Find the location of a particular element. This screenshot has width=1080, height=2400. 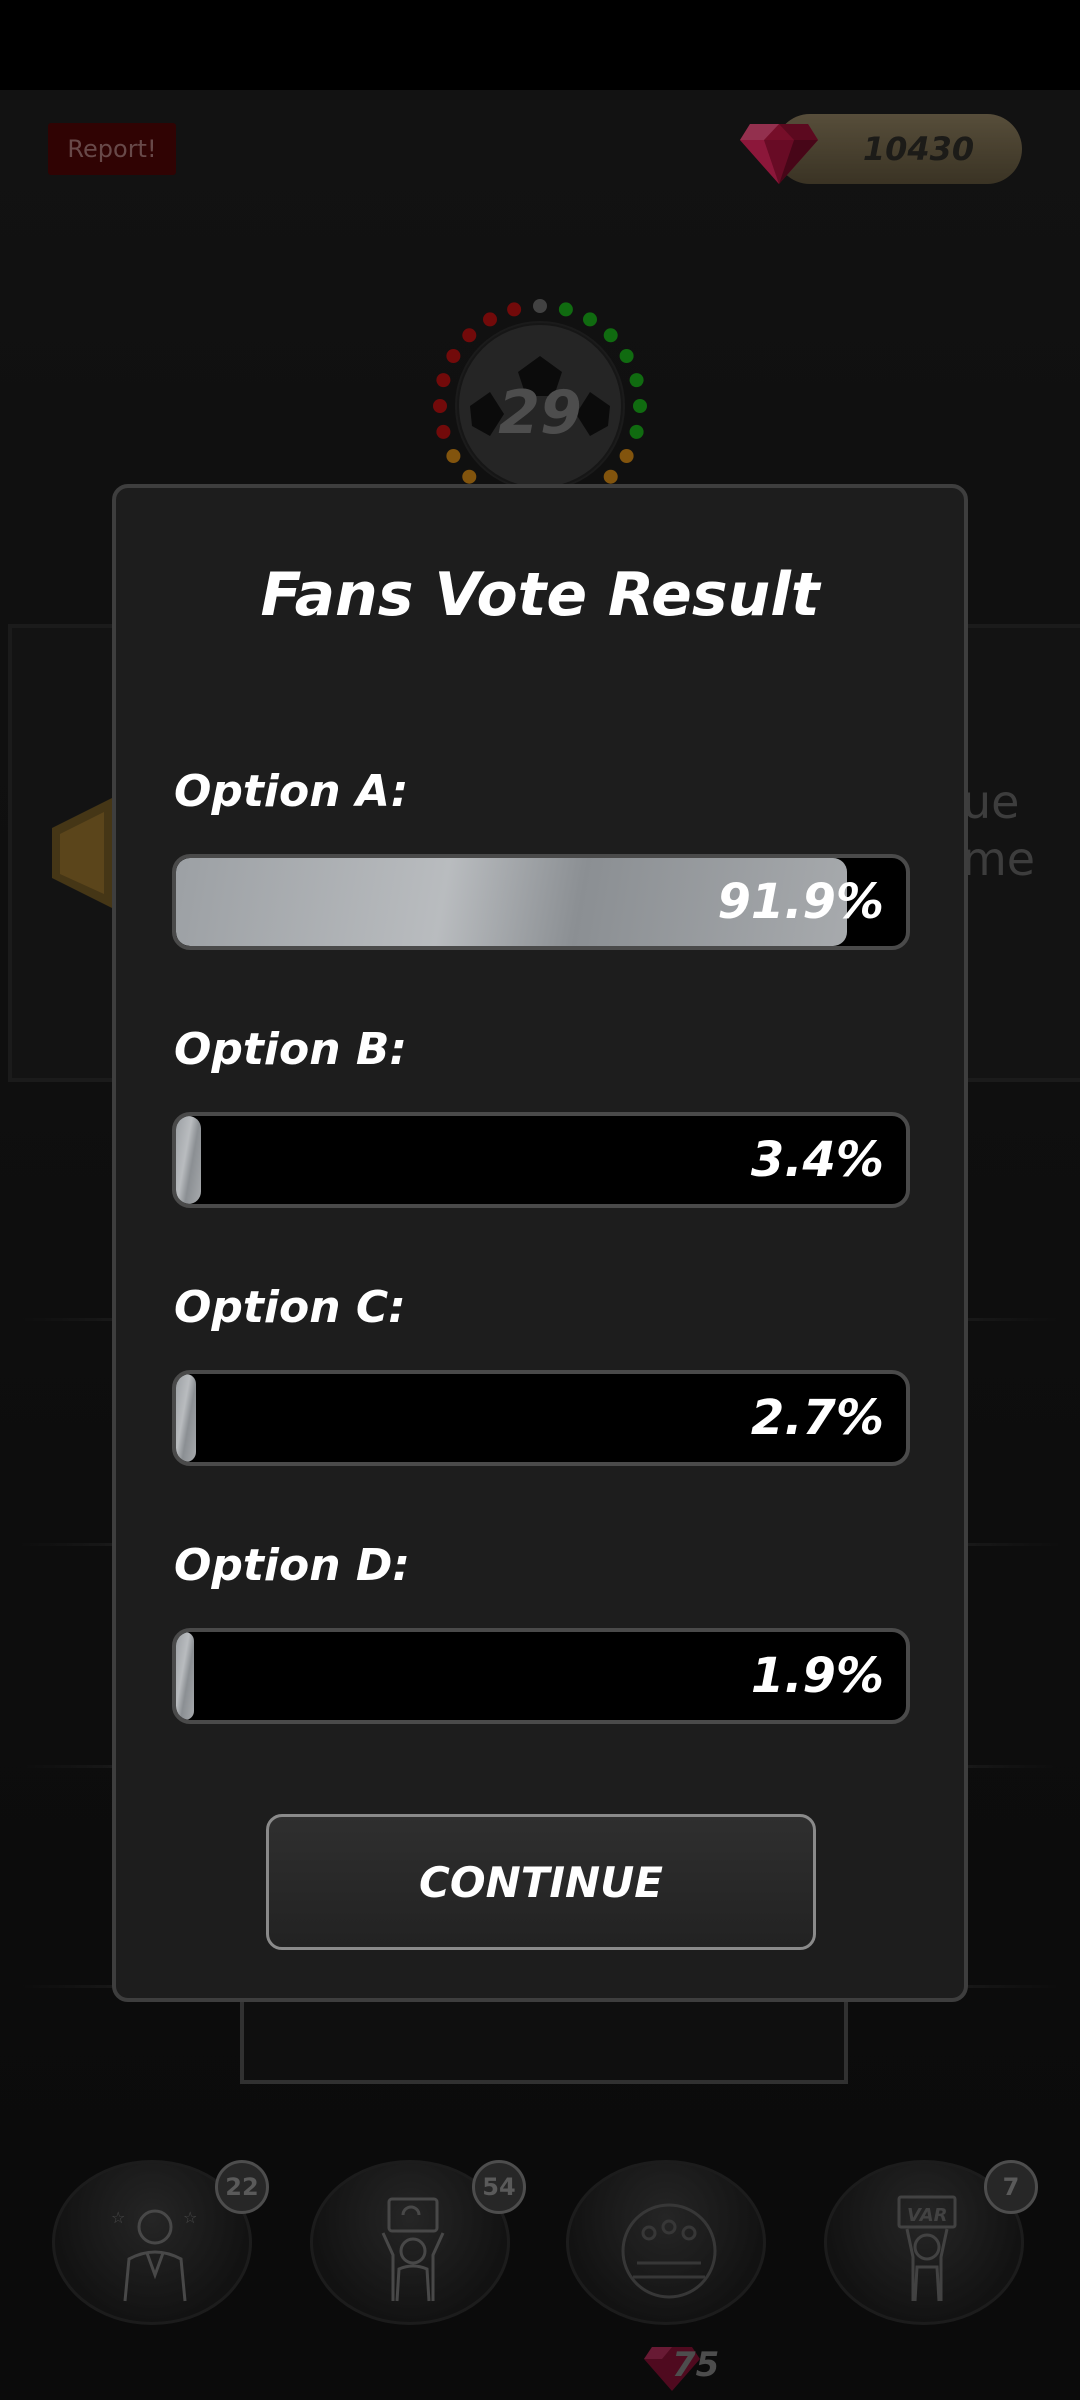

option-c-label: Option C: is located at coordinates (290, 1307).